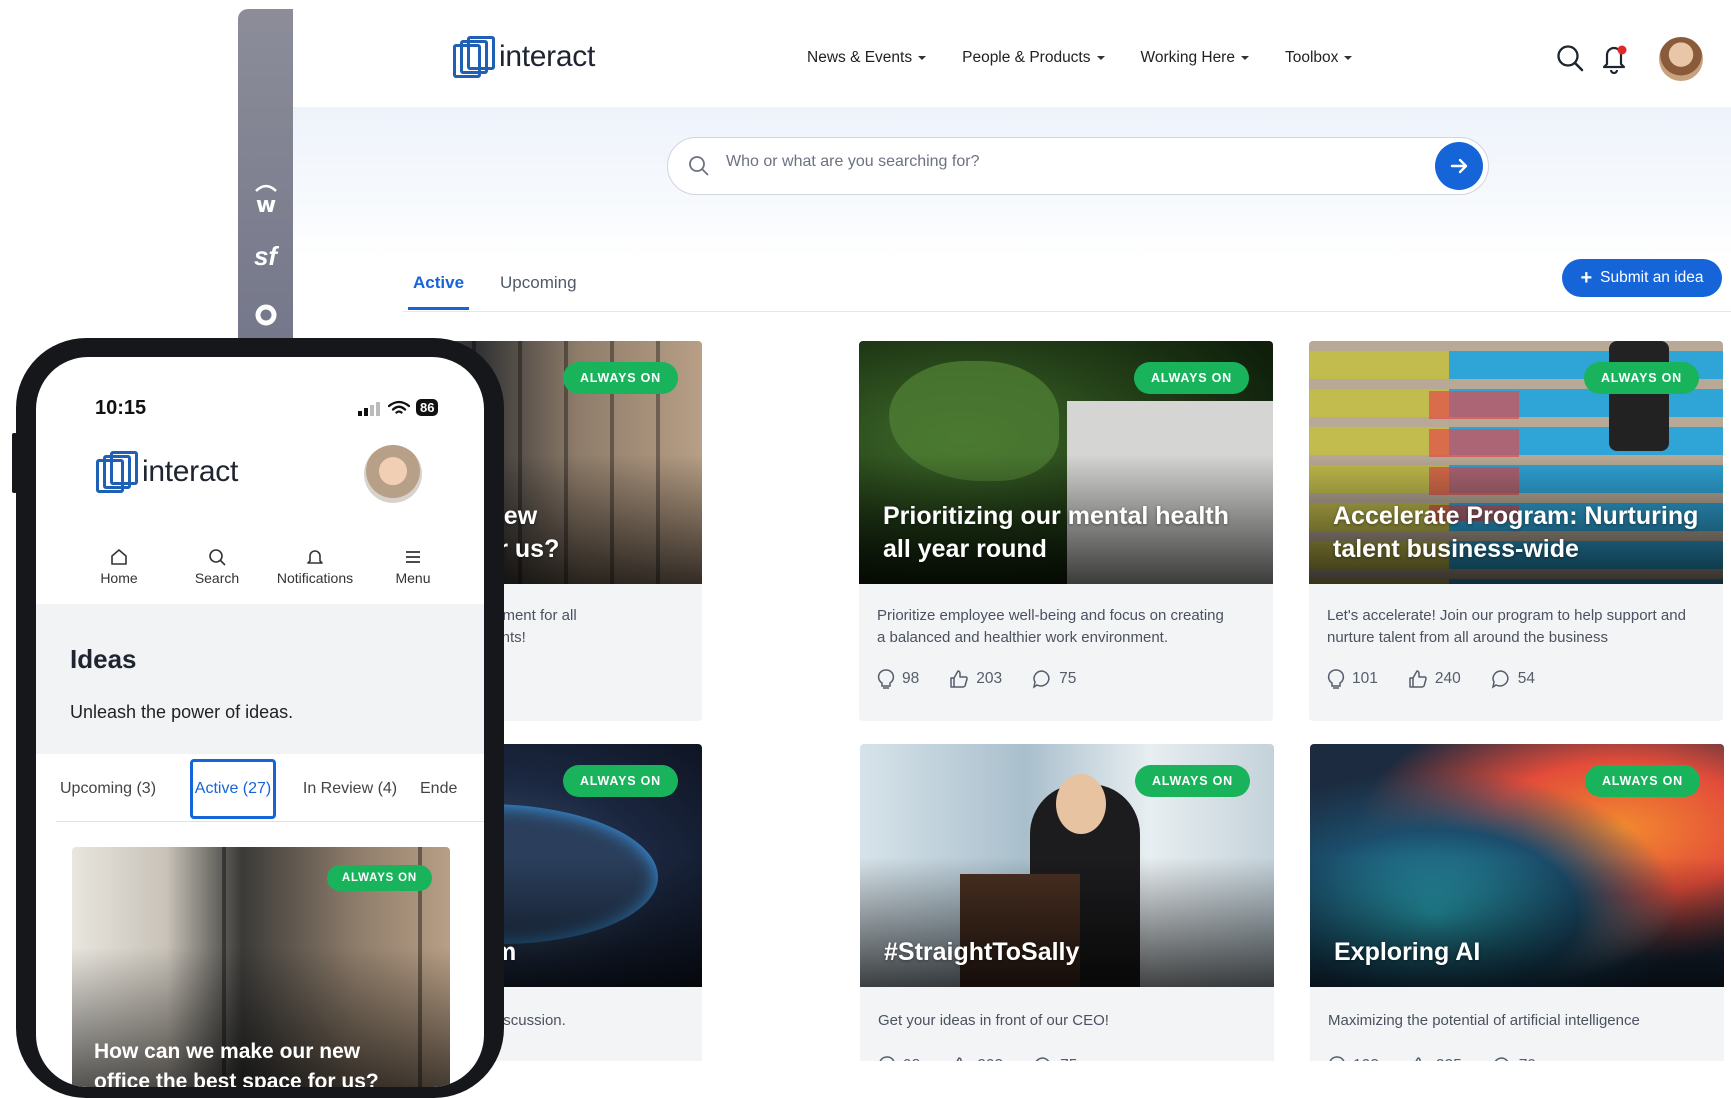  Describe the element at coordinates (190, 471) in the screenshot. I see `phone-brand-name: interact` at that location.